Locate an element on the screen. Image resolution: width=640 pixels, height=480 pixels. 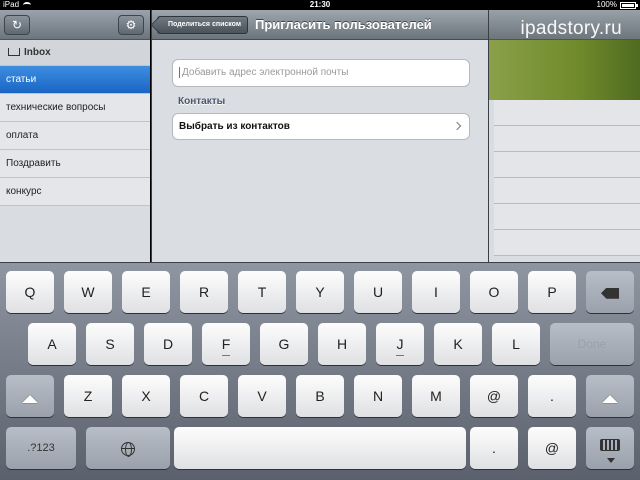
key-w: W is located at coordinates (88, 292).